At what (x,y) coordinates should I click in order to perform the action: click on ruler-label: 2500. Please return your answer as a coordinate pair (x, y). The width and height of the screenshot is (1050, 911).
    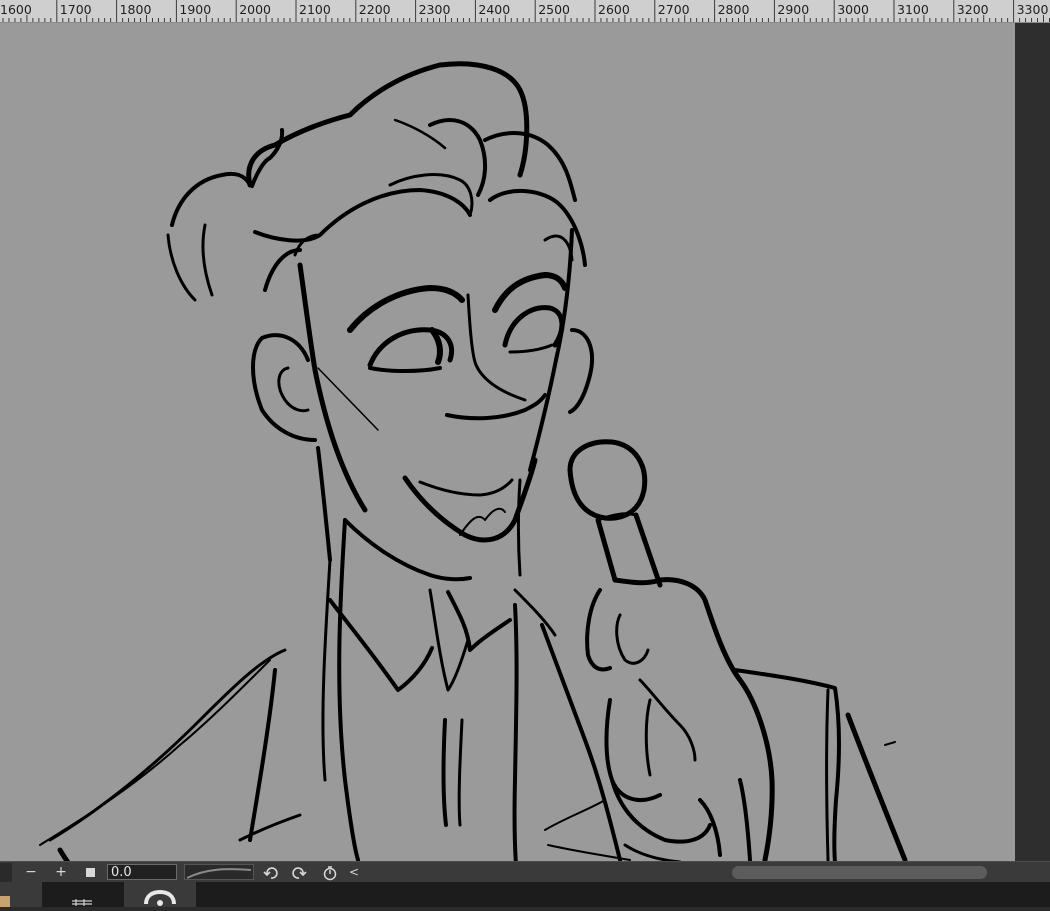
    Looking at the image, I should click on (554, 9).